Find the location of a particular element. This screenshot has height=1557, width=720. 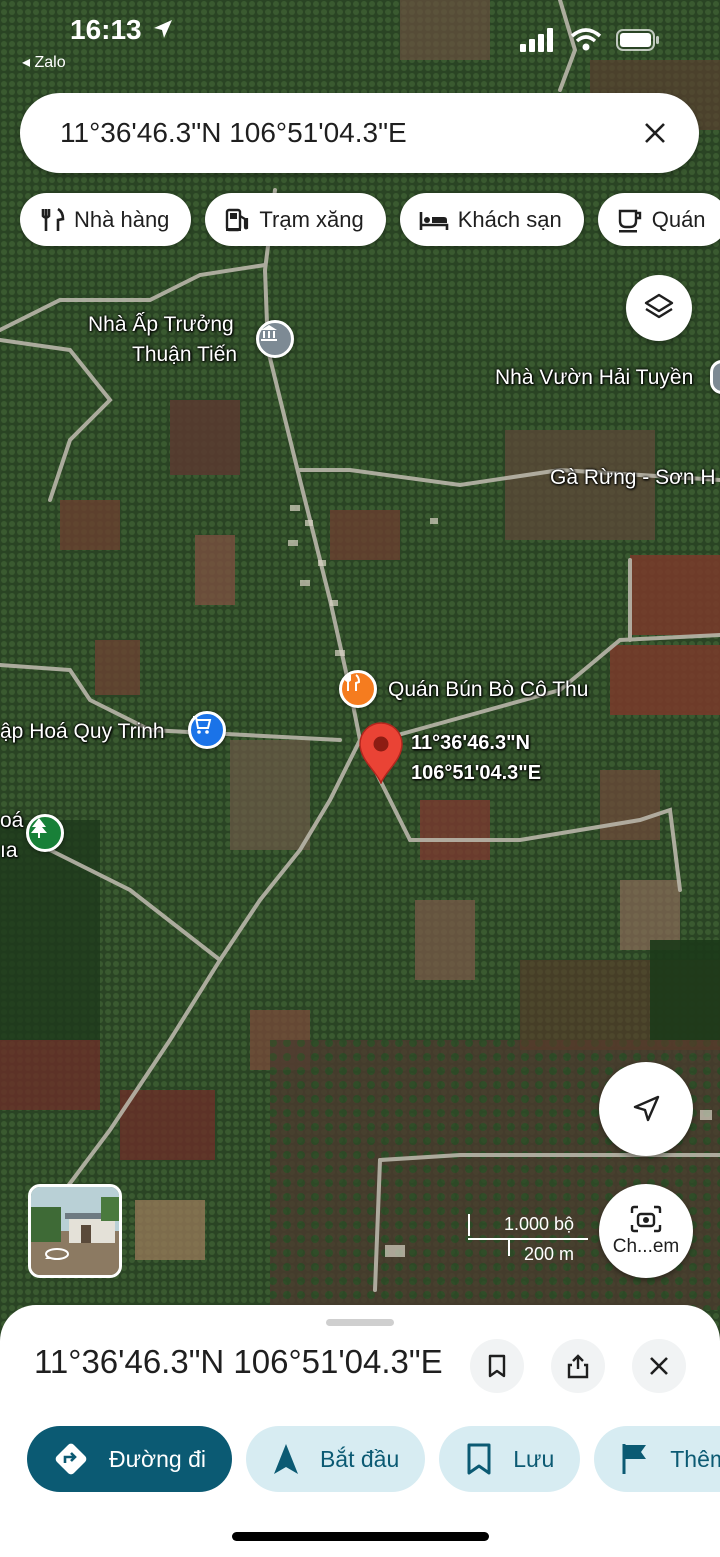

share-button is located at coordinates (578, 1366).